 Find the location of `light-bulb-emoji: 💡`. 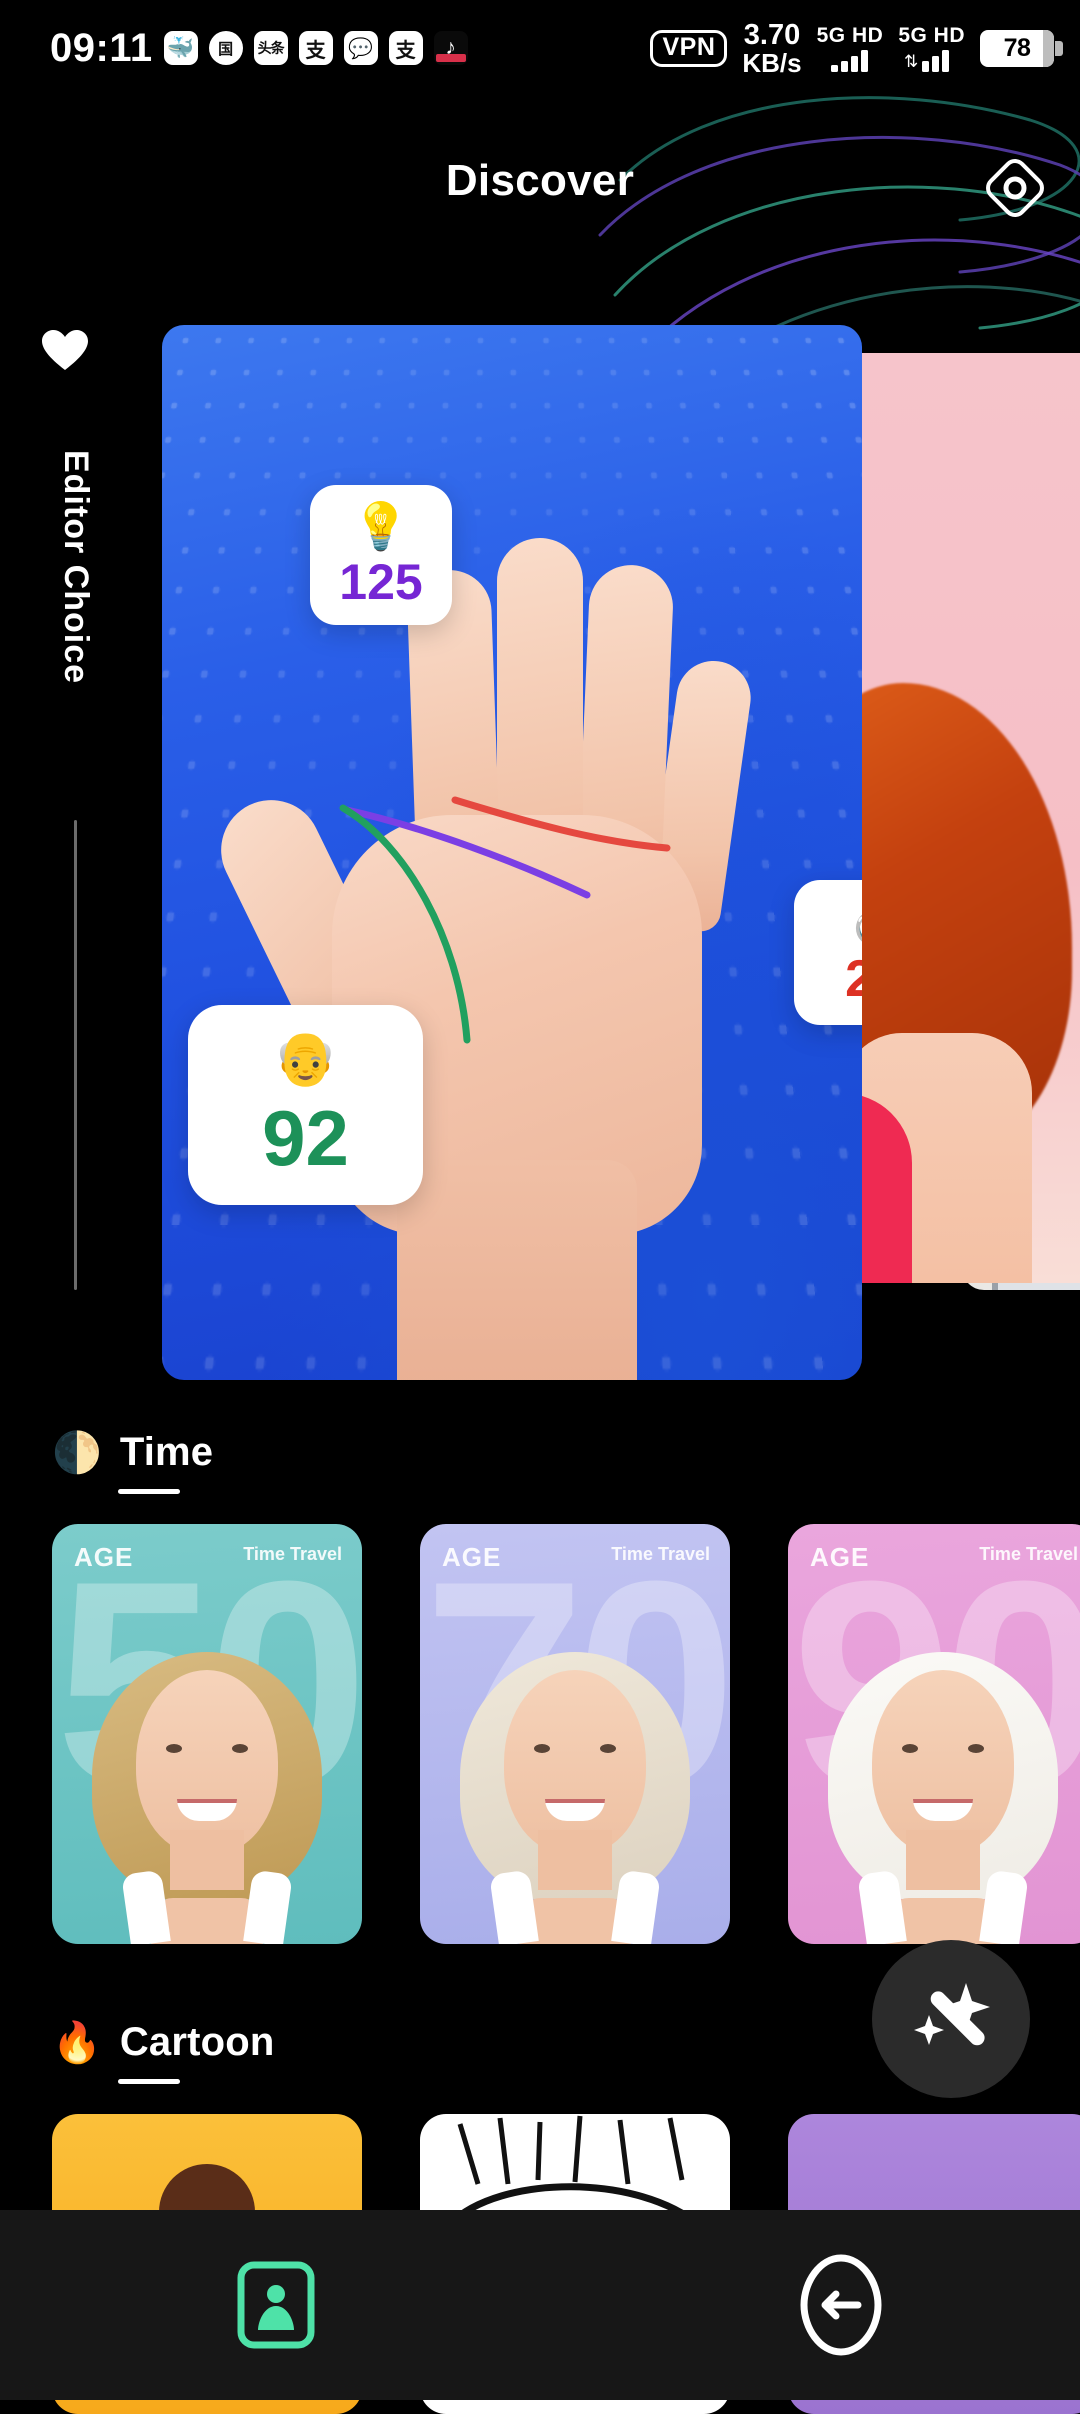

light-bulb-emoji: 💡 is located at coordinates (381, 526).